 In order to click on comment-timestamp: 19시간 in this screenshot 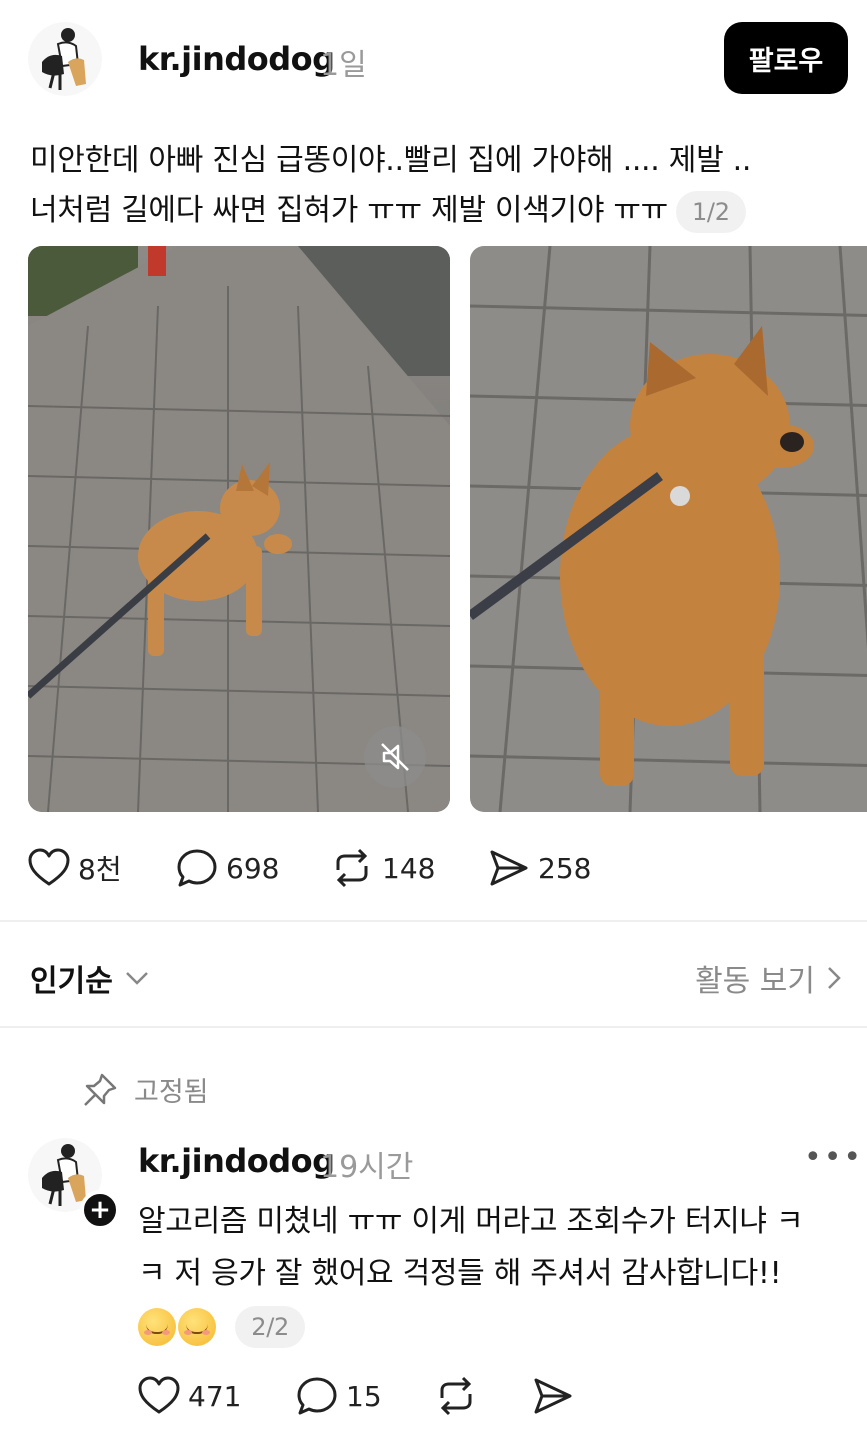, I will do `click(367, 1167)`.